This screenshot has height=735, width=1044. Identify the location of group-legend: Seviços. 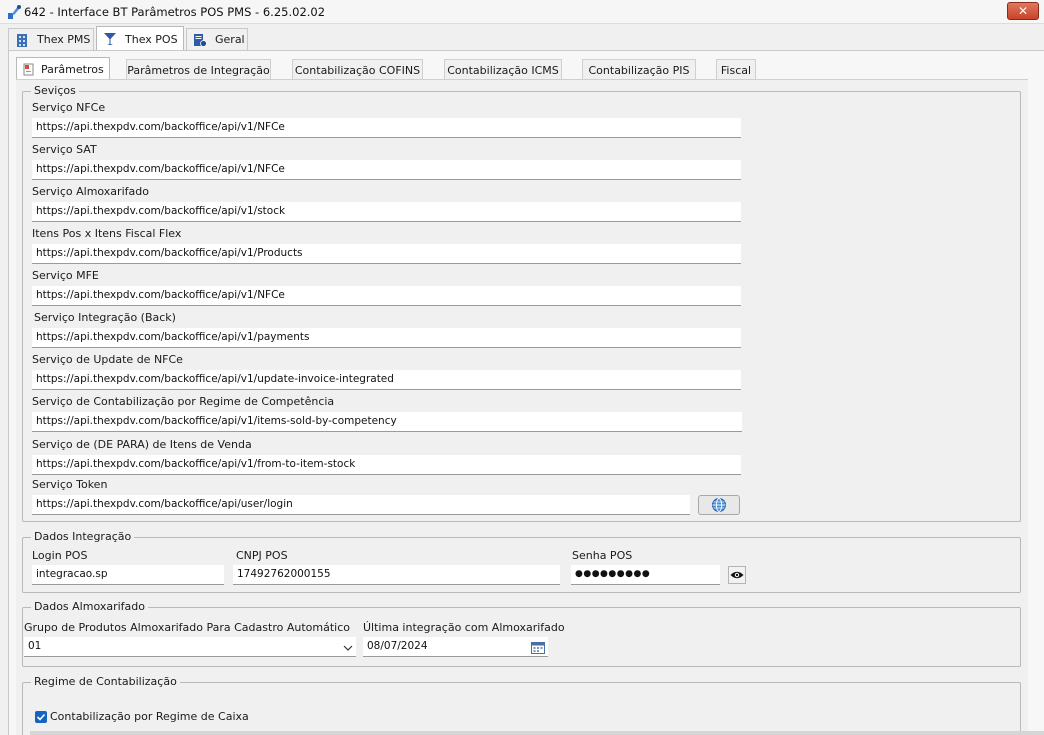
(55, 90).